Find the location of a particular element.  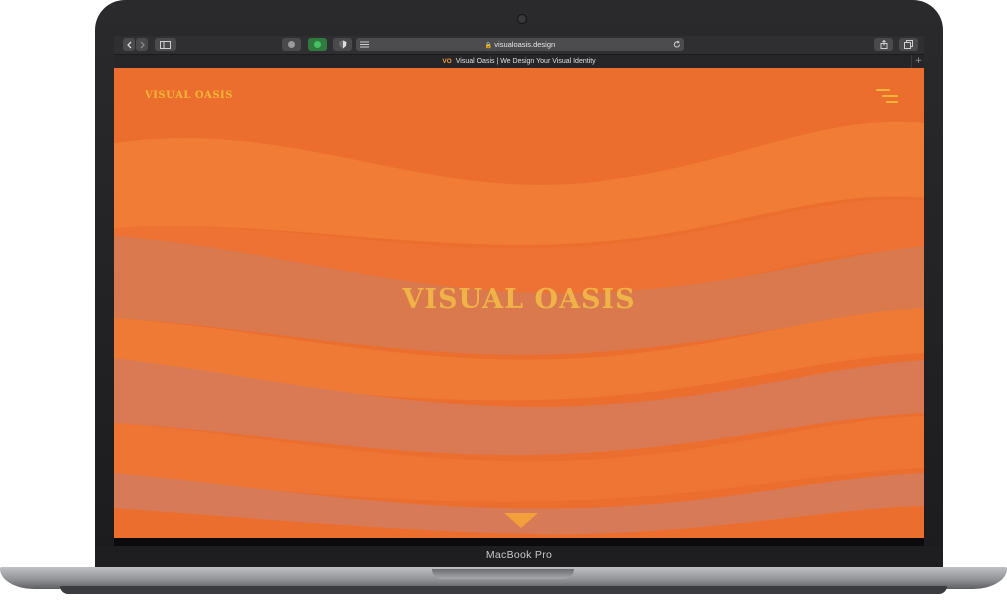

new-tab-button: + is located at coordinates (918, 61).